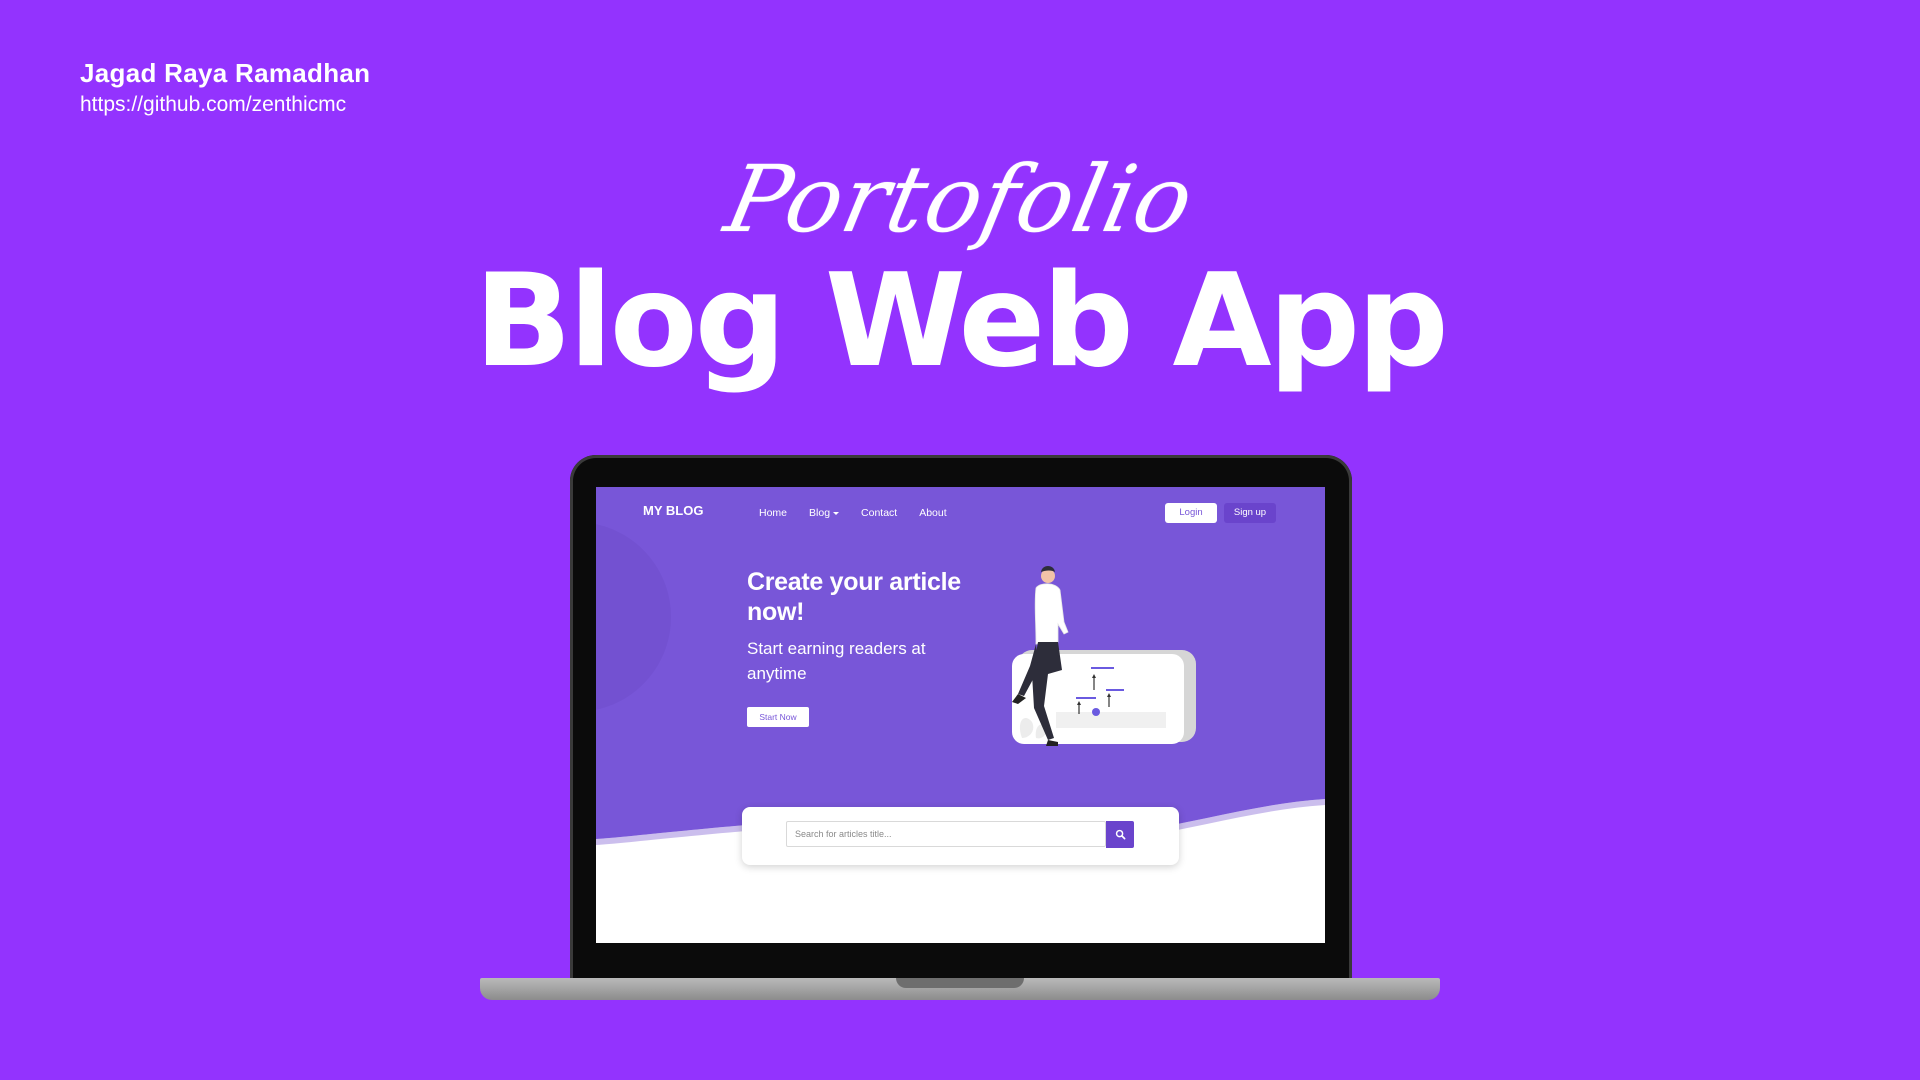  I want to click on nav-blog-dropdown: Blog, so click(824, 513).